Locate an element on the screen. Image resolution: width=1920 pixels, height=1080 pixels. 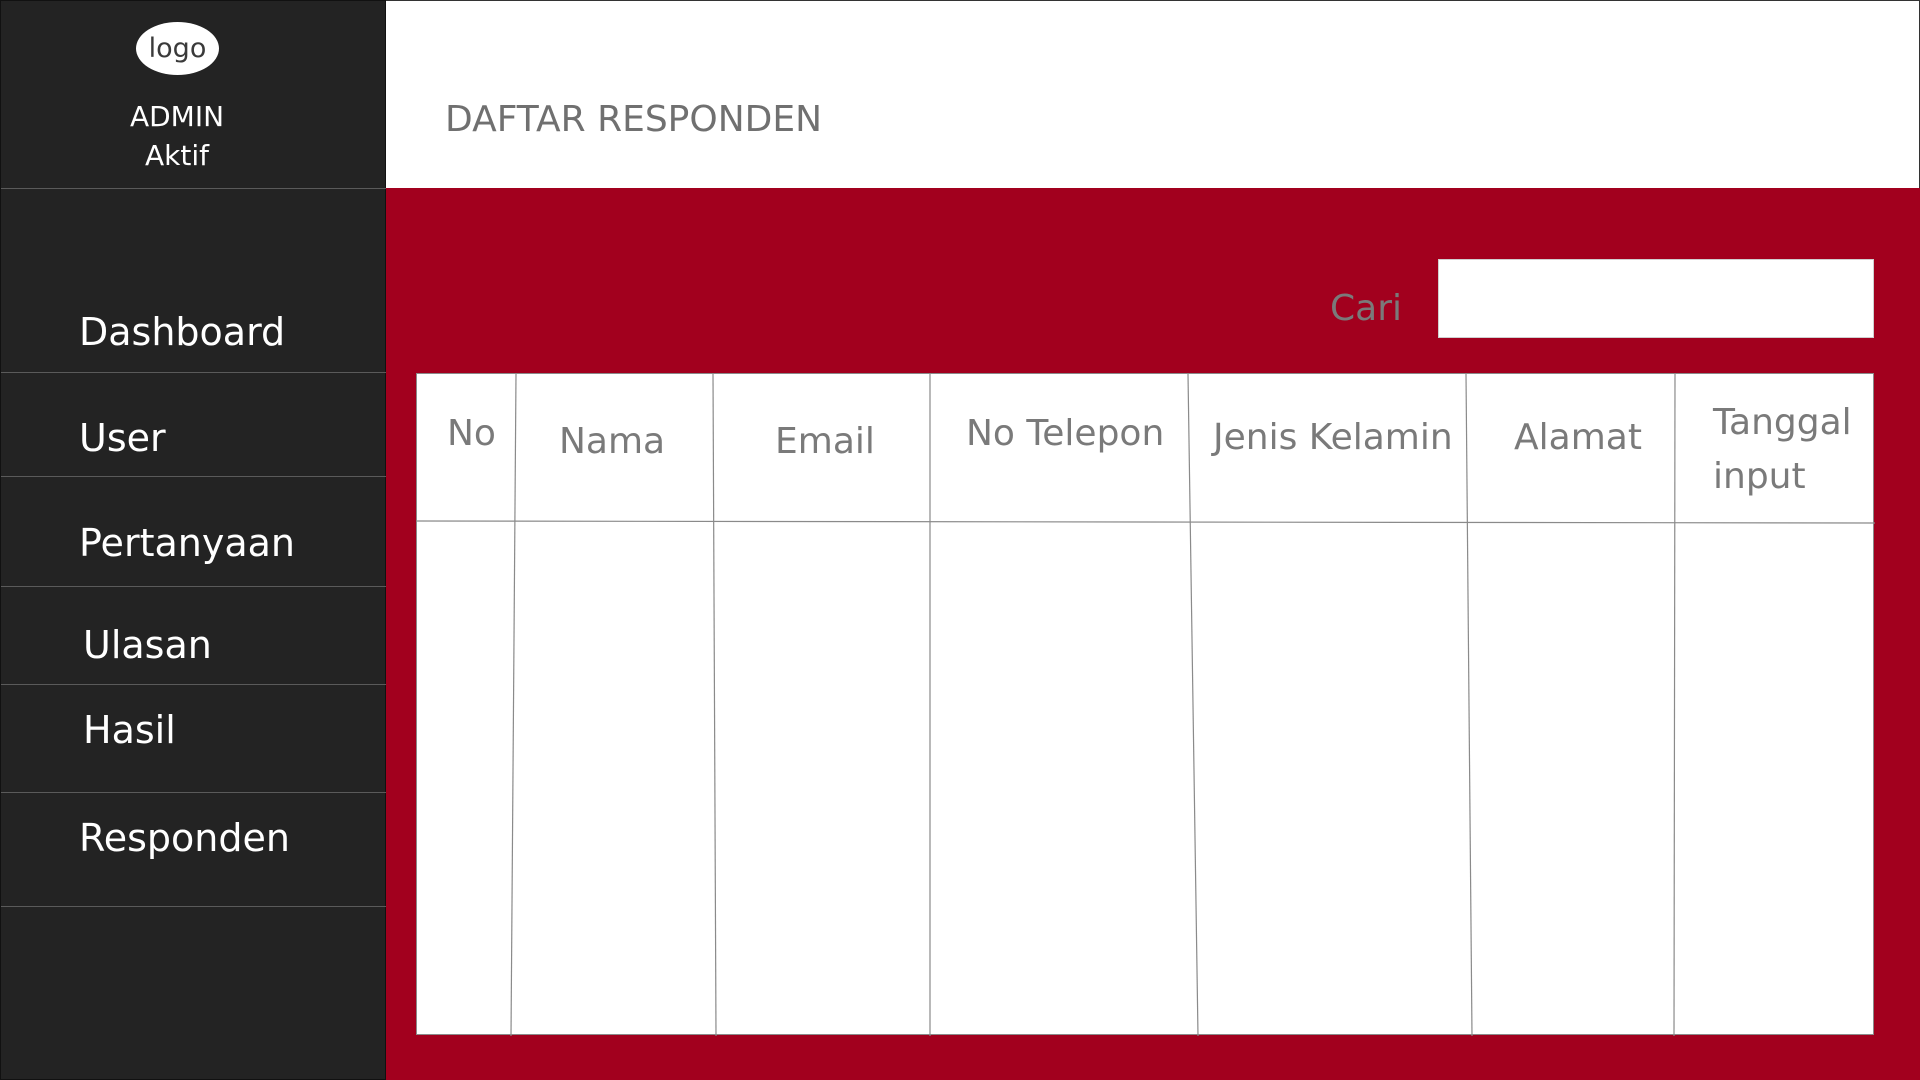
sidebar-item-pertanyaan: Pertanyaan is located at coordinates (194, 532).